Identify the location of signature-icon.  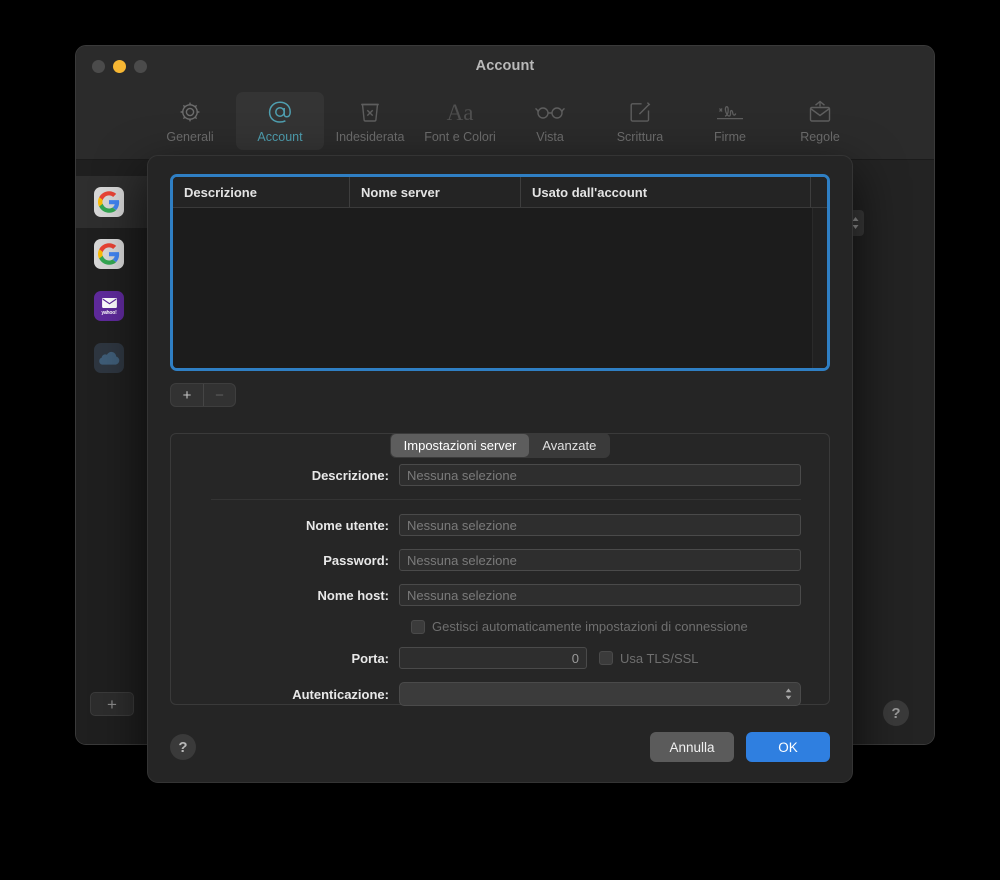
(730, 112).